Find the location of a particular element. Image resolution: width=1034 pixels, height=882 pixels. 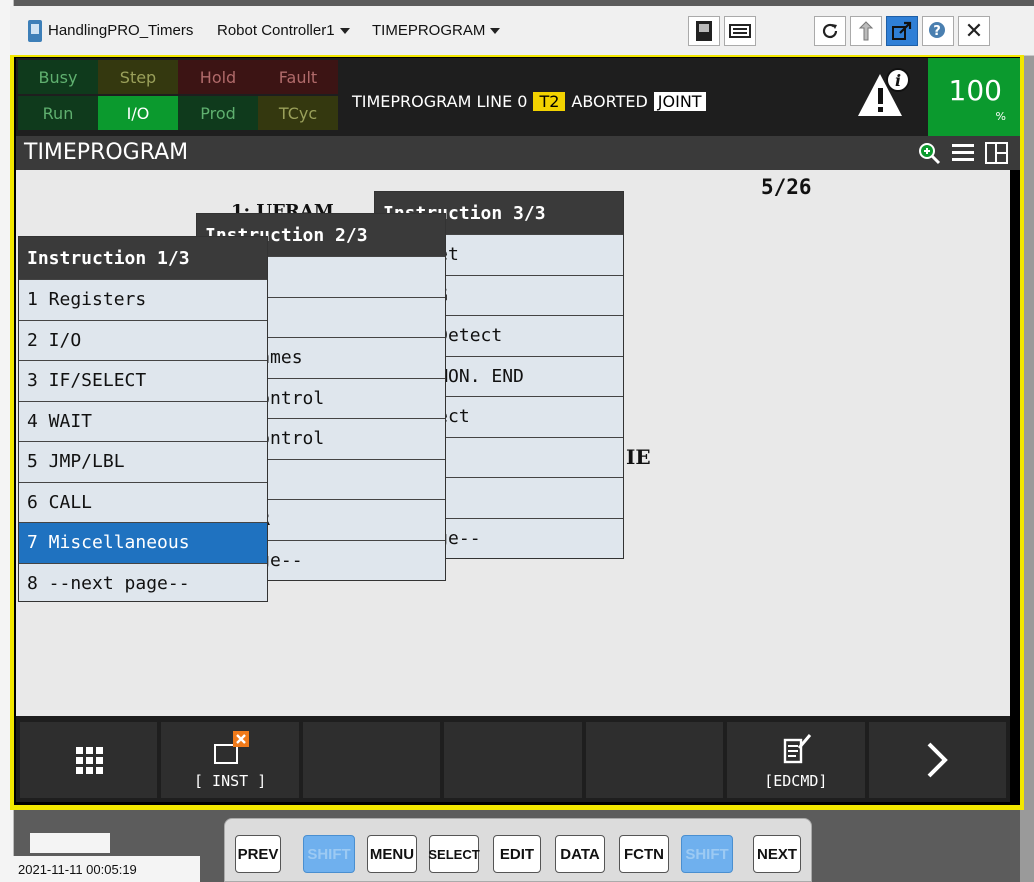

menu-title: Instruction 1/3 is located at coordinates (143, 258).